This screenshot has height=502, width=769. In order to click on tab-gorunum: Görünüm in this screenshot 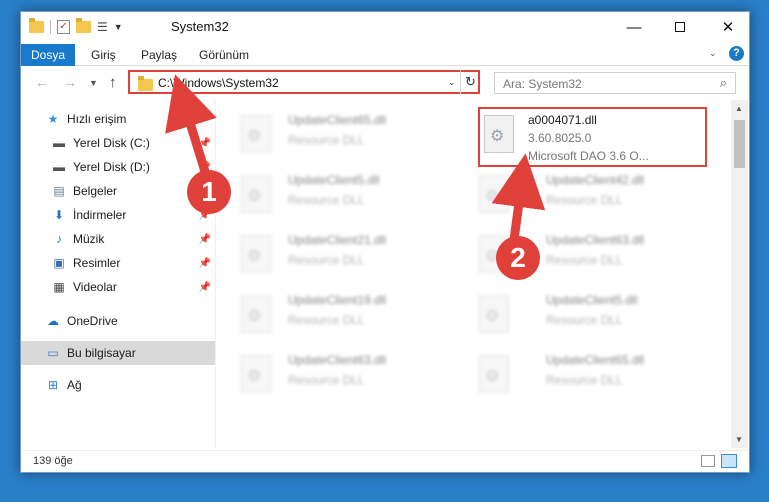, I will do `click(224, 55)`.